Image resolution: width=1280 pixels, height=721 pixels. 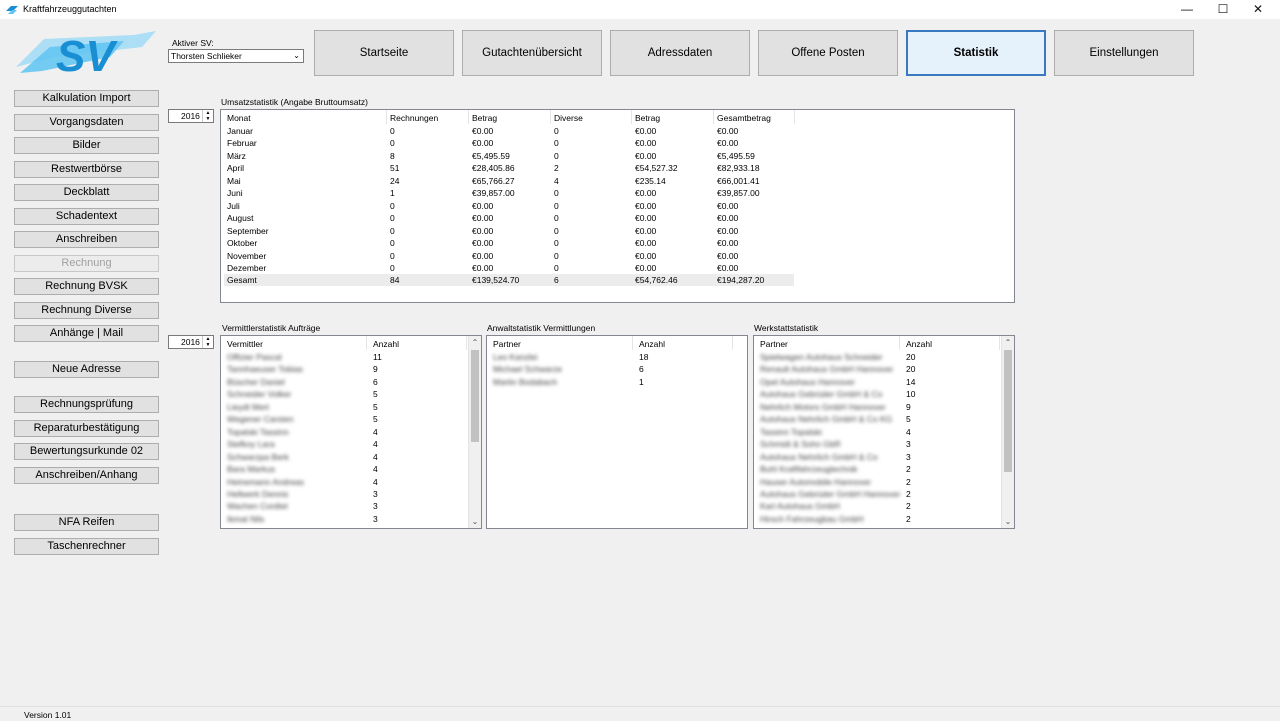 What do you see at coordinates (86, 216) in the screenshot?
I see `schadentext-button: Schadentext` at bounding box center [86, 216].